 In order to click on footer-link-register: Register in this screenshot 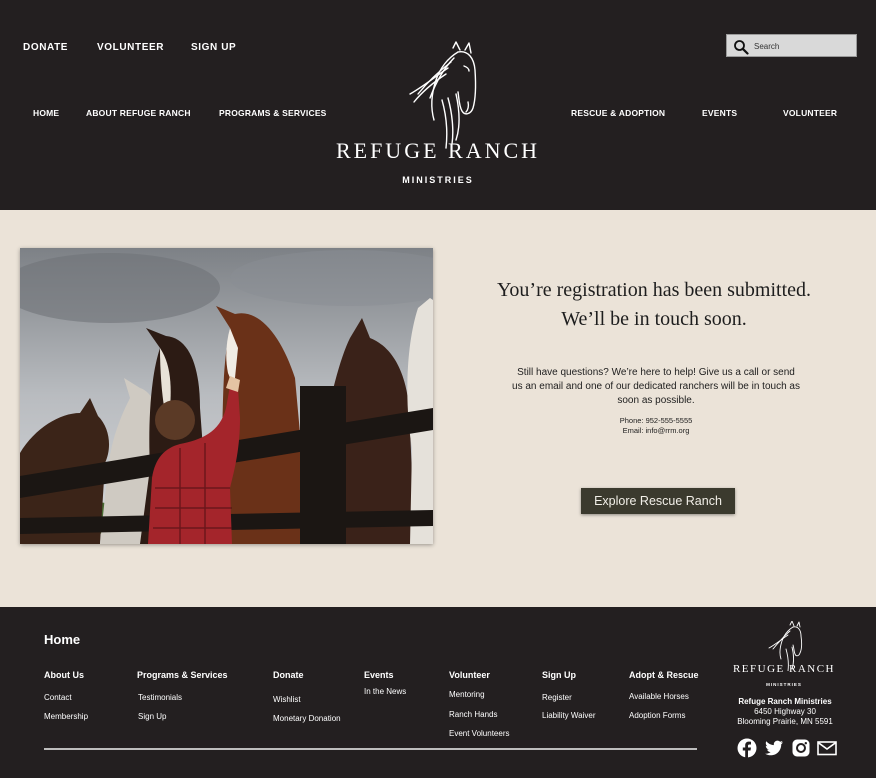, I will do `click(557, 697)`.